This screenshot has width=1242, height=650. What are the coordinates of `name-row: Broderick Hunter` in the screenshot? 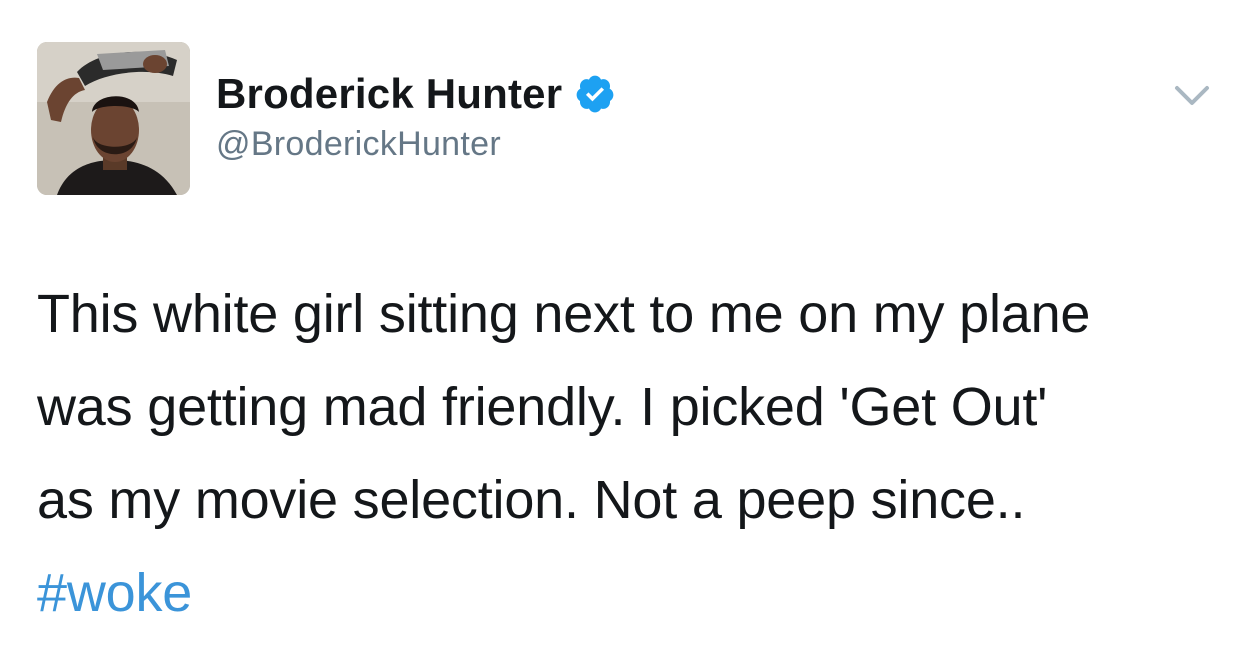 It's located at (416, 94).